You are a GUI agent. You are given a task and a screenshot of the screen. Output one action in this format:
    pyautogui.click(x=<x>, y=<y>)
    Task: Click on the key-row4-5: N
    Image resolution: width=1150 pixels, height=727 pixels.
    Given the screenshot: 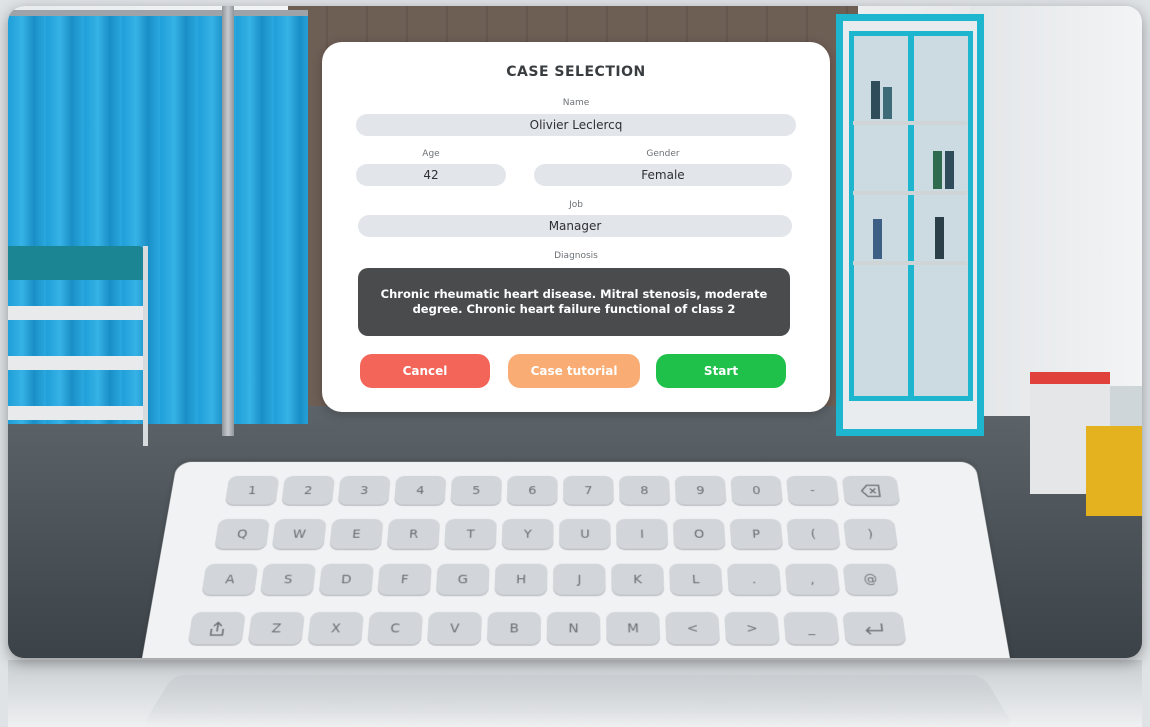 What is the action you would take?
    pyautogui.click(x=574, y=629)
    